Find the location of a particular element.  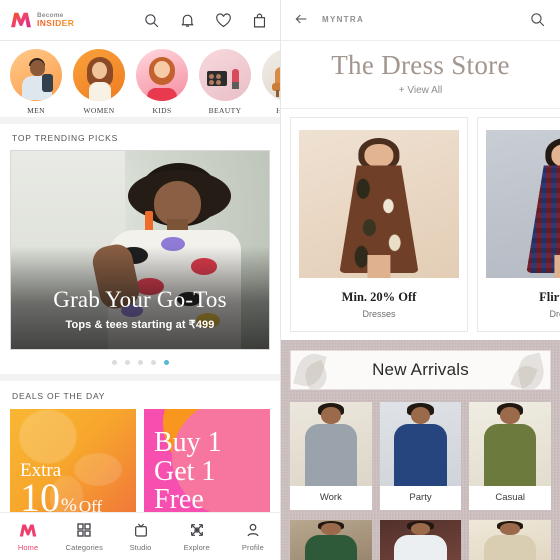

home-top-bar: Become INSIDER is located at coordinates (140, 20).